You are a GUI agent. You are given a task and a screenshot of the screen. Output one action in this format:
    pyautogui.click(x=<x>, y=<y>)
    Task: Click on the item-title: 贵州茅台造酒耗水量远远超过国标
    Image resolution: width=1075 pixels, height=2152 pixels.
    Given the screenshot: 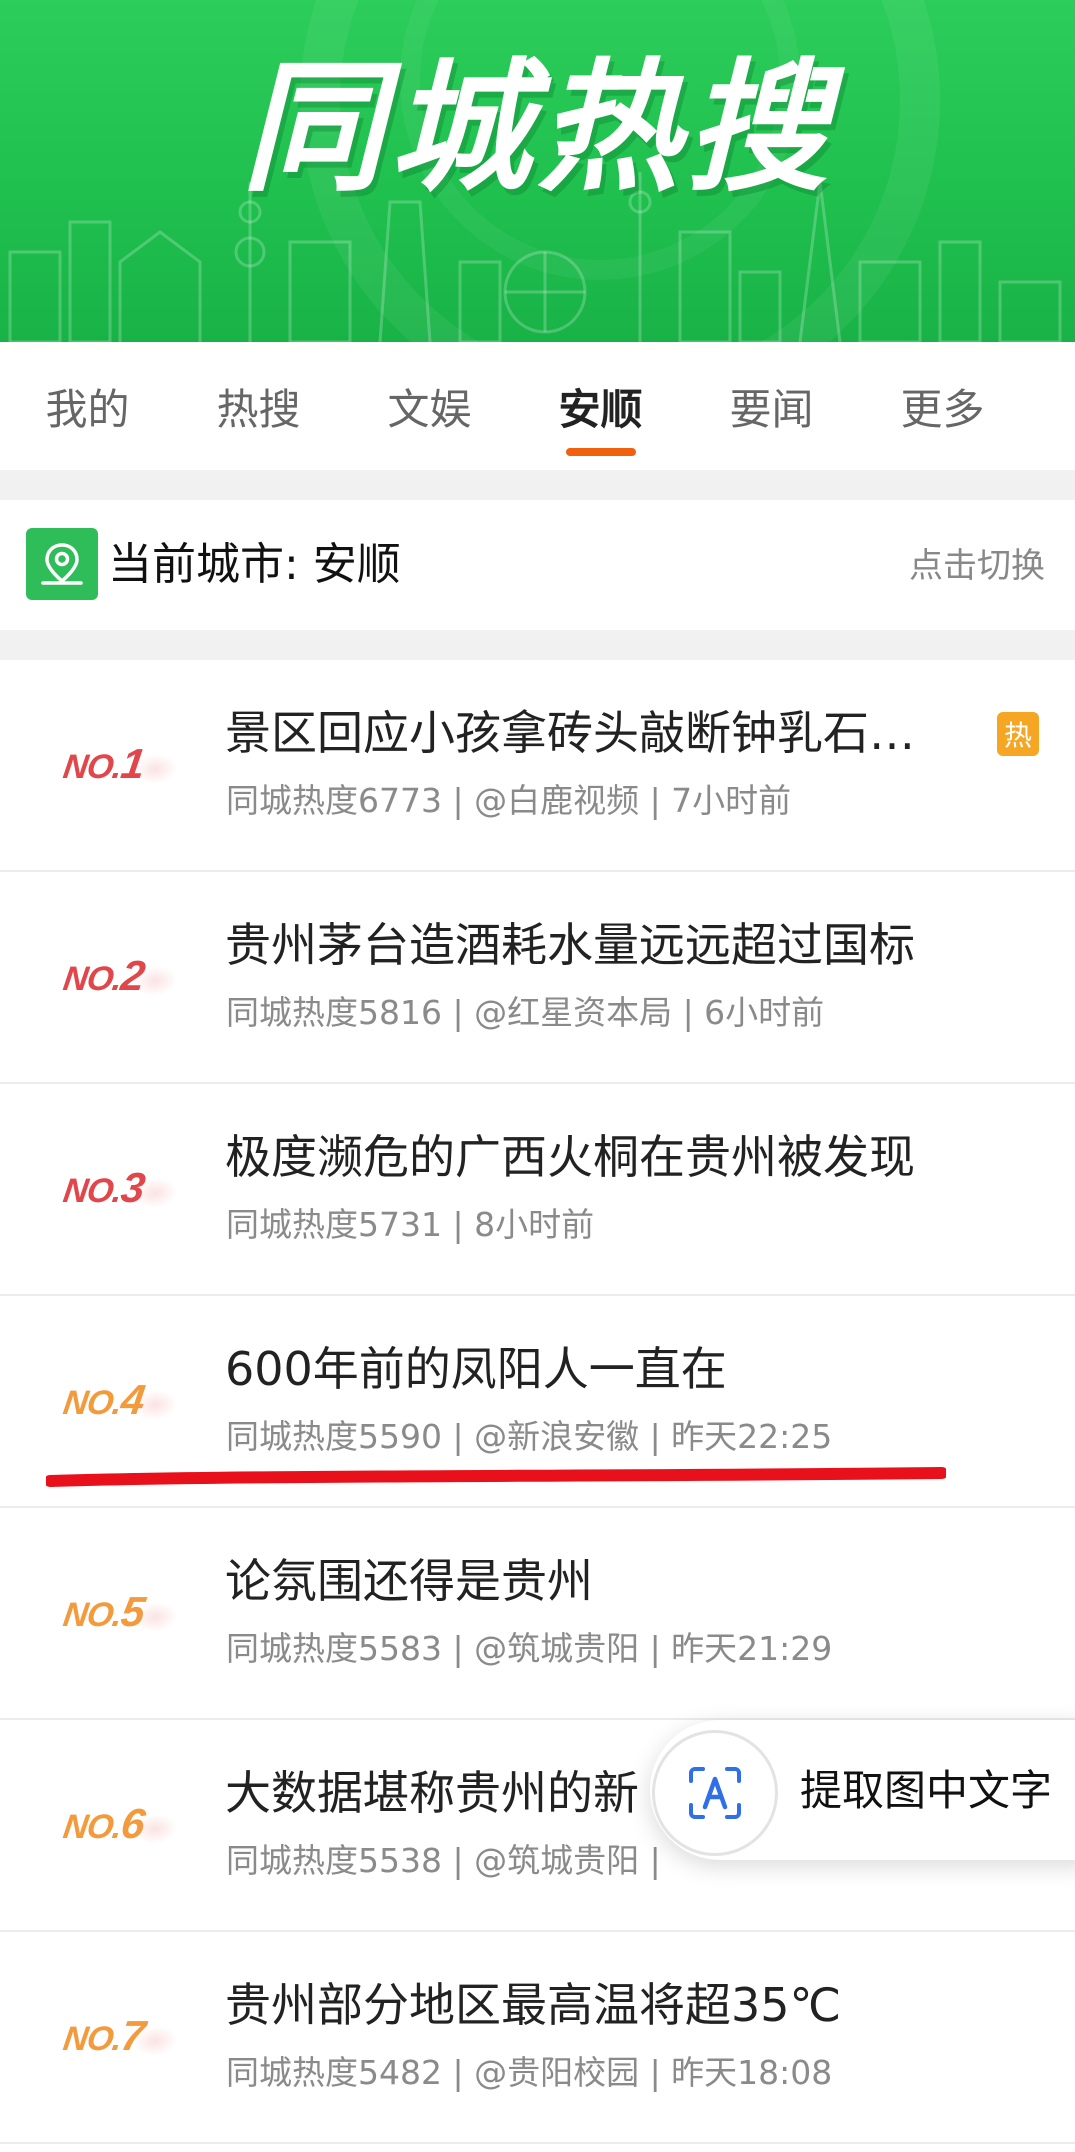 What is the action you would take?
    pyautogui.click(x=570, y=945)
    